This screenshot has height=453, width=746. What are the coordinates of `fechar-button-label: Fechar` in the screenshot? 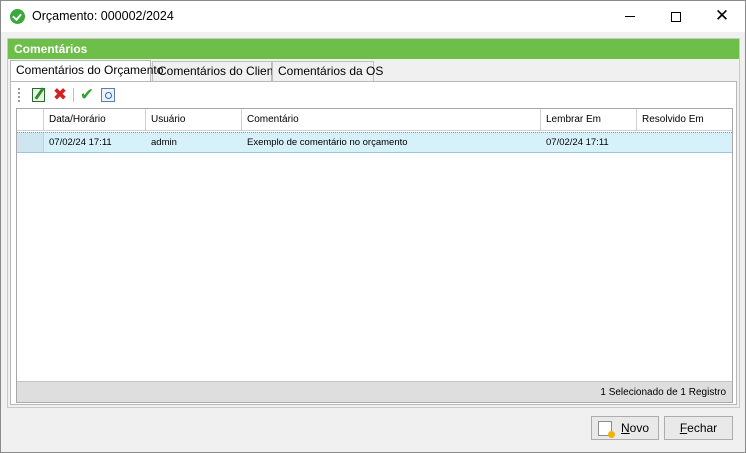 It's located at (698, 428).